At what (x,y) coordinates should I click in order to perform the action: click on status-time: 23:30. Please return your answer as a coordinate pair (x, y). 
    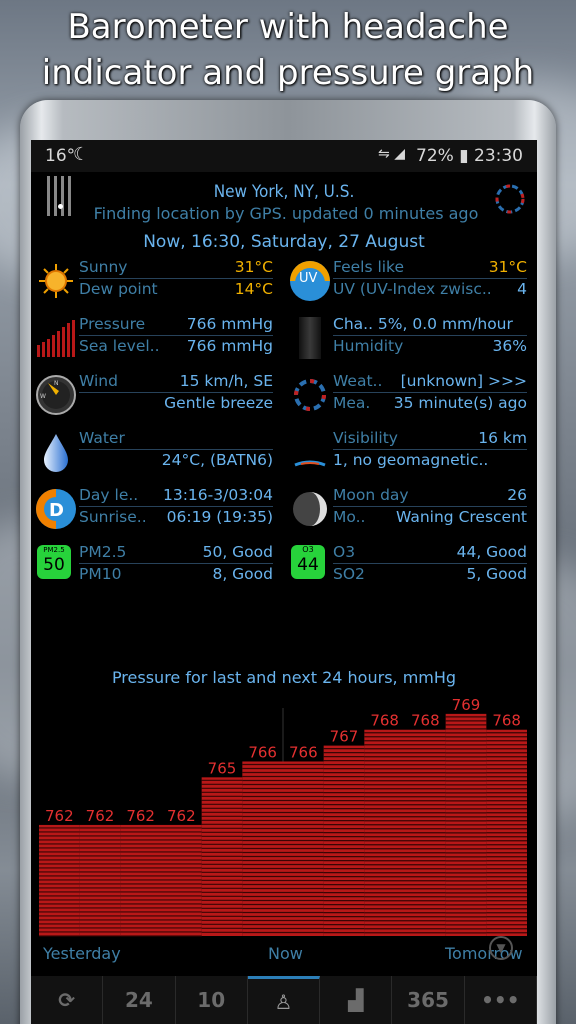
    Looking at the image, I should click on (498, 156).